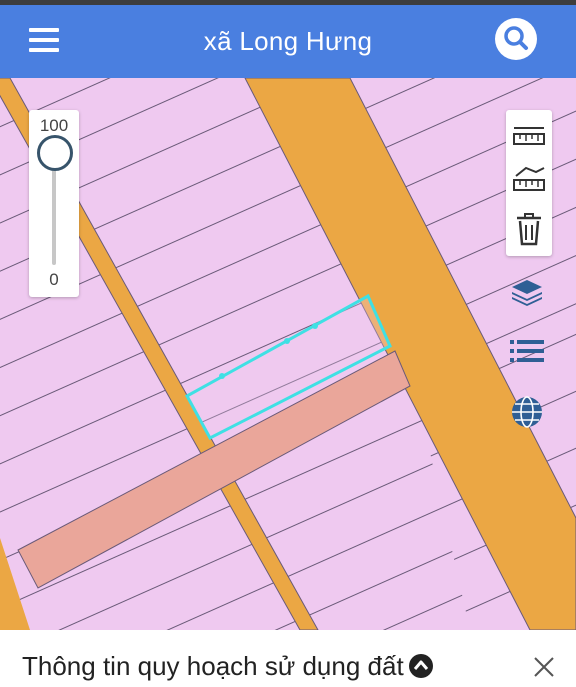 The image size is (576, 687). Describe the element at coordinates (44, 41) in the screenshot. I see `hamburger-menu-icon` at that location.